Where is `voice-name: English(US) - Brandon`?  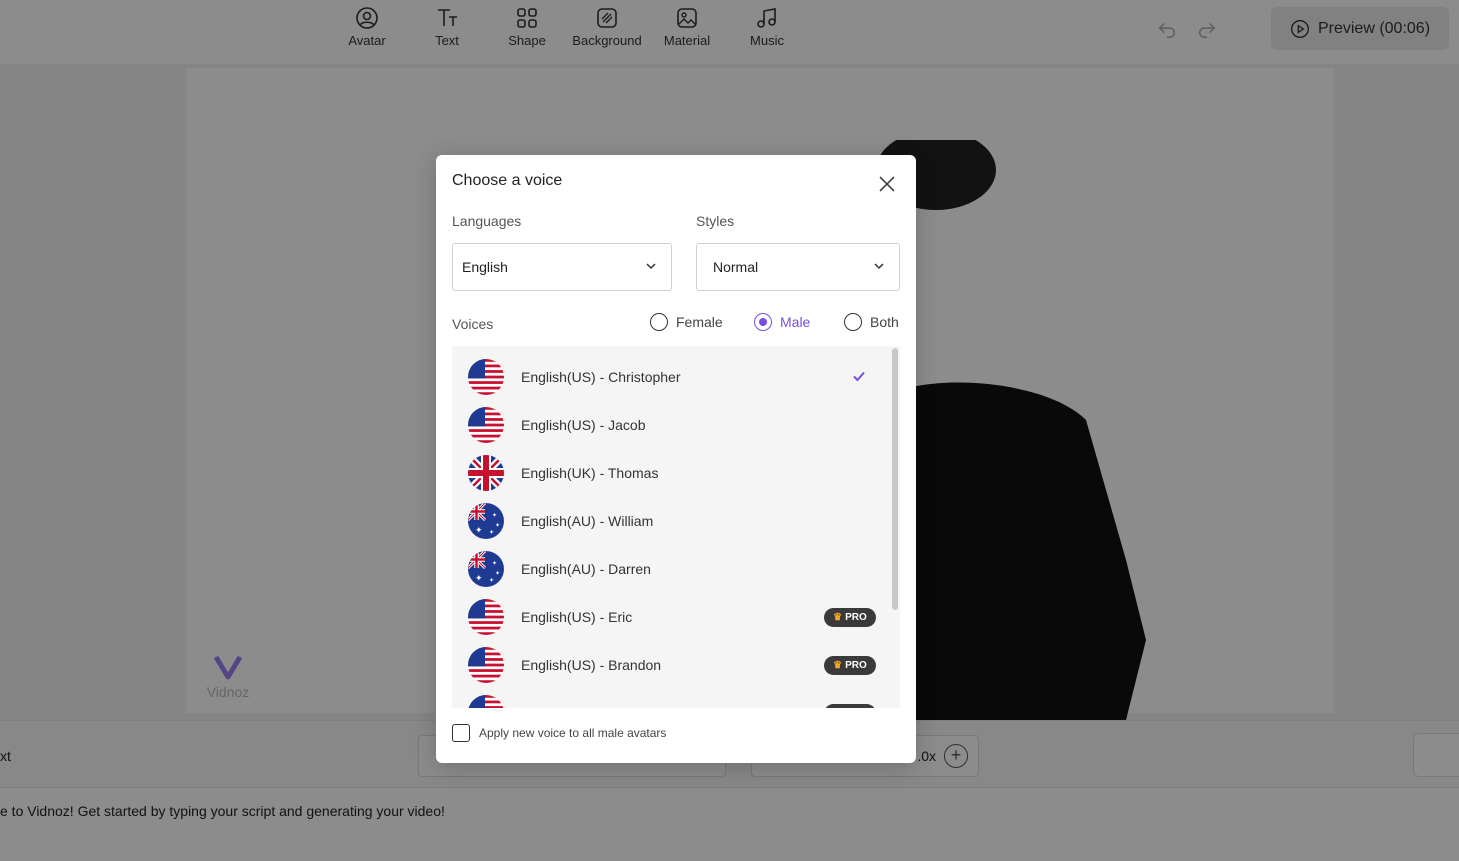
voice-name: English(US) - Brandon is located at coordinates (591, 665).